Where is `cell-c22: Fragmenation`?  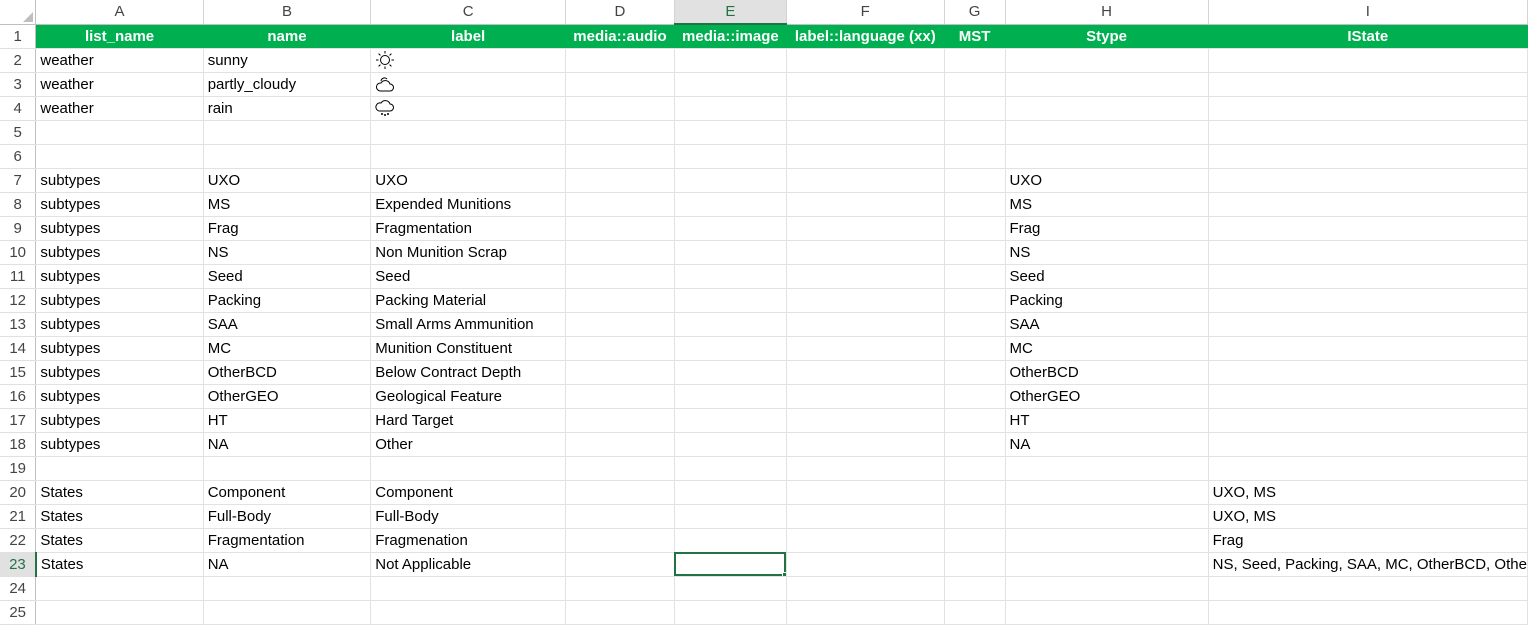 cell-c22: Fragmenation is located at coordinates (468, 540).